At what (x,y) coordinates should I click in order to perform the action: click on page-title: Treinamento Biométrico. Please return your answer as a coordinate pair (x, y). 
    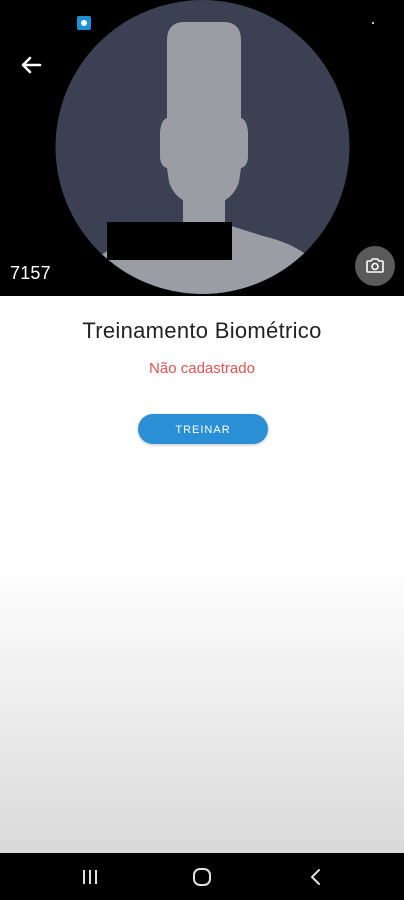
    Looking at the image, I should click on (202, 330).